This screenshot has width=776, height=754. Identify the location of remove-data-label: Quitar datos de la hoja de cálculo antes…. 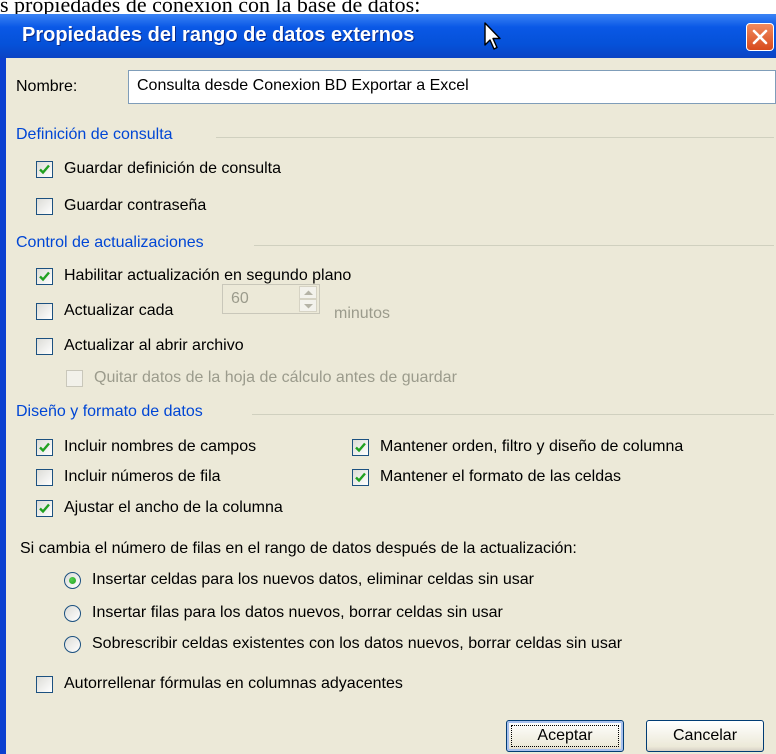
(275, 378).